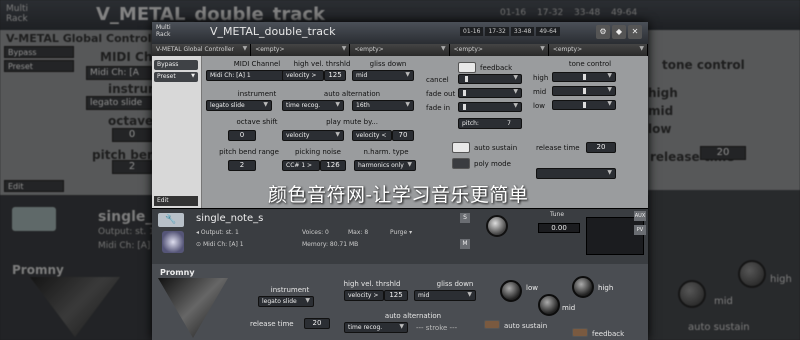 This screenshot has width=800, height=340. What do you see at coordinates (385, 165) in the screenshot?
I see `n-harm-type-dropdown: harmonics only ▼` at bounding box center [385, 165].